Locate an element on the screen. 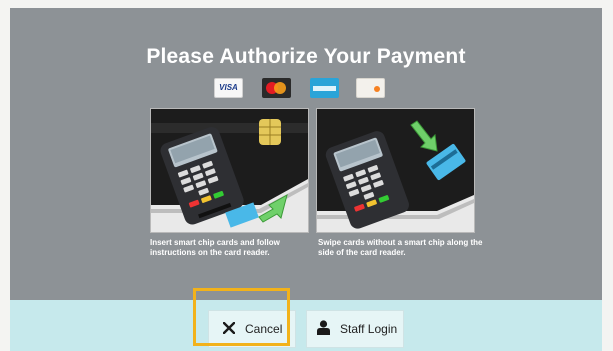  accepted-cards: VISA is located at coordinates (306, 89).